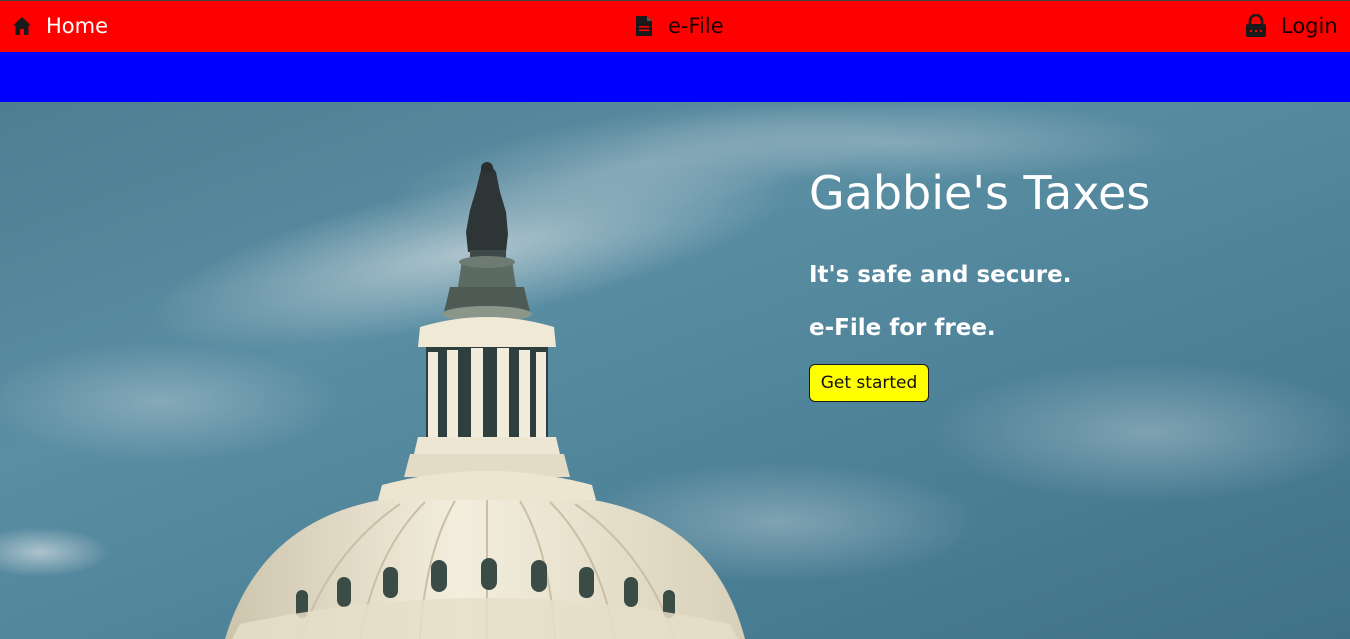  Describe the element at coordinates (22, 26) in the screenshot. I see `home-icon` at that location.